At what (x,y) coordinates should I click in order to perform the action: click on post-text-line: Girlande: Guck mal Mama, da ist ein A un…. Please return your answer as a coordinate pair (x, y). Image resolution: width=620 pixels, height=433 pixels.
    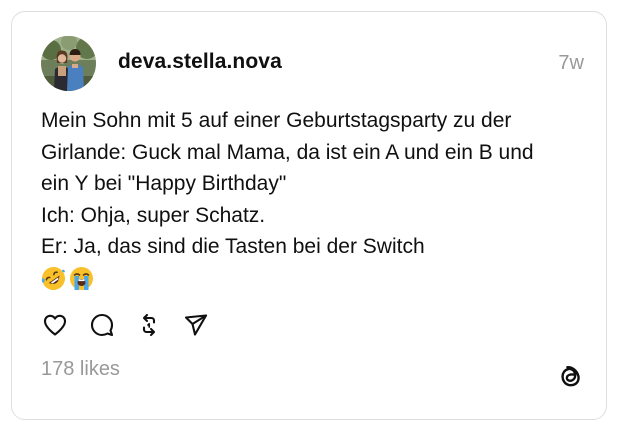
    Looking at the image, I should click on (287, 152).